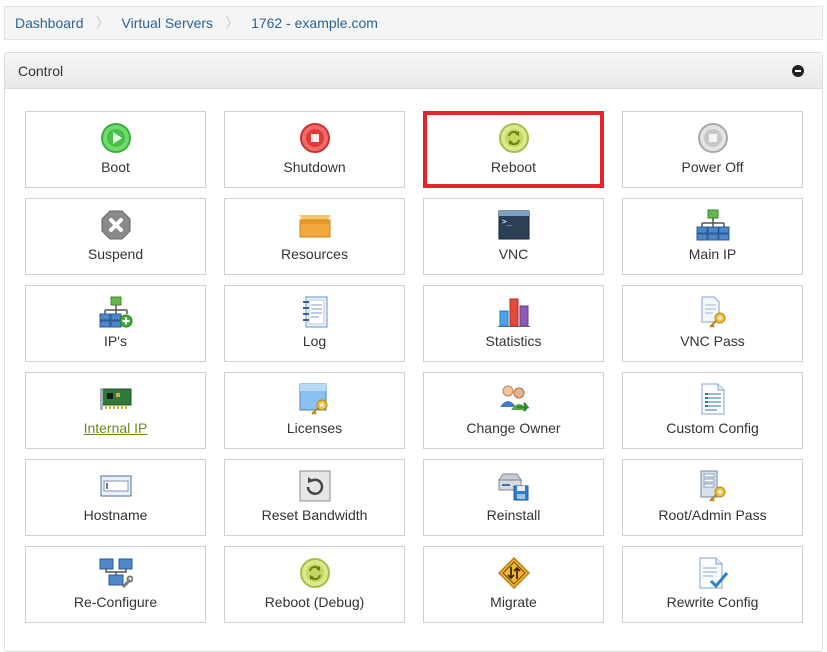 The height and width of the screenshot is (652, 827). I want to click on tile-label: Power Off, so click(712, 167).